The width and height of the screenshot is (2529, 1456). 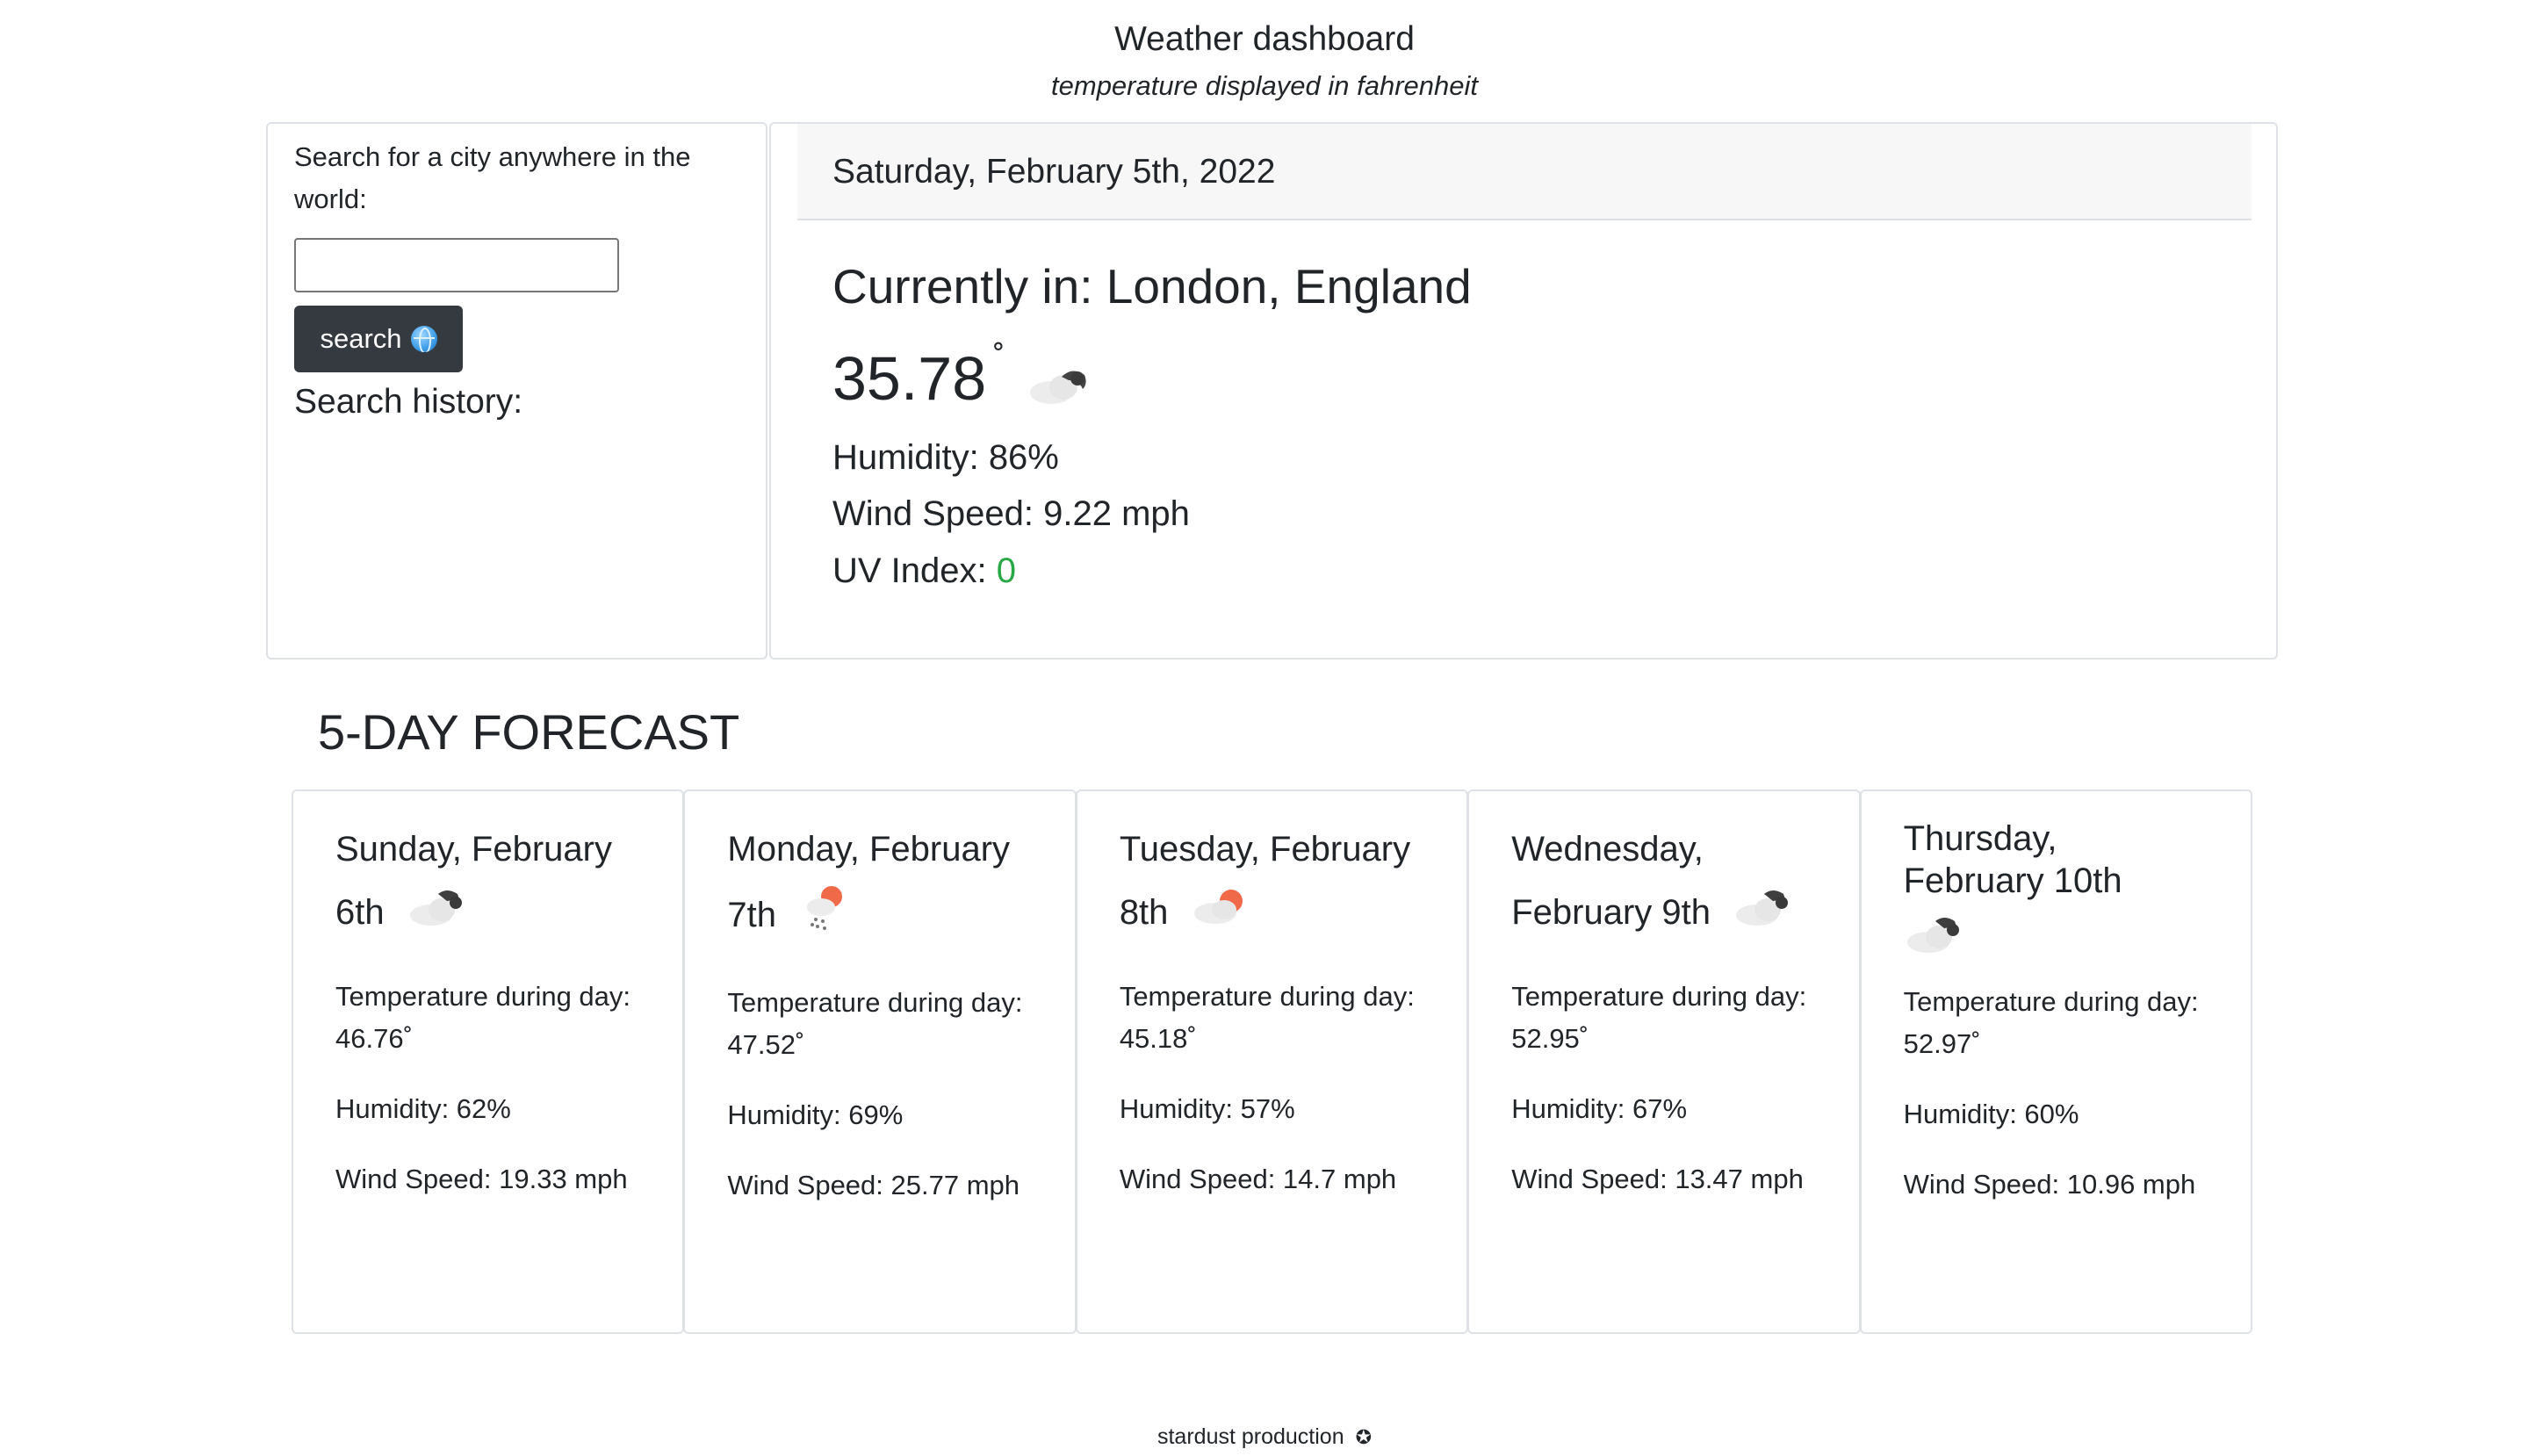 What do you see at coordinates (1980, 838) in the screenshot?
I see `forecast-day-title-line1: Thursday,` at bounding box center [1980, 838].